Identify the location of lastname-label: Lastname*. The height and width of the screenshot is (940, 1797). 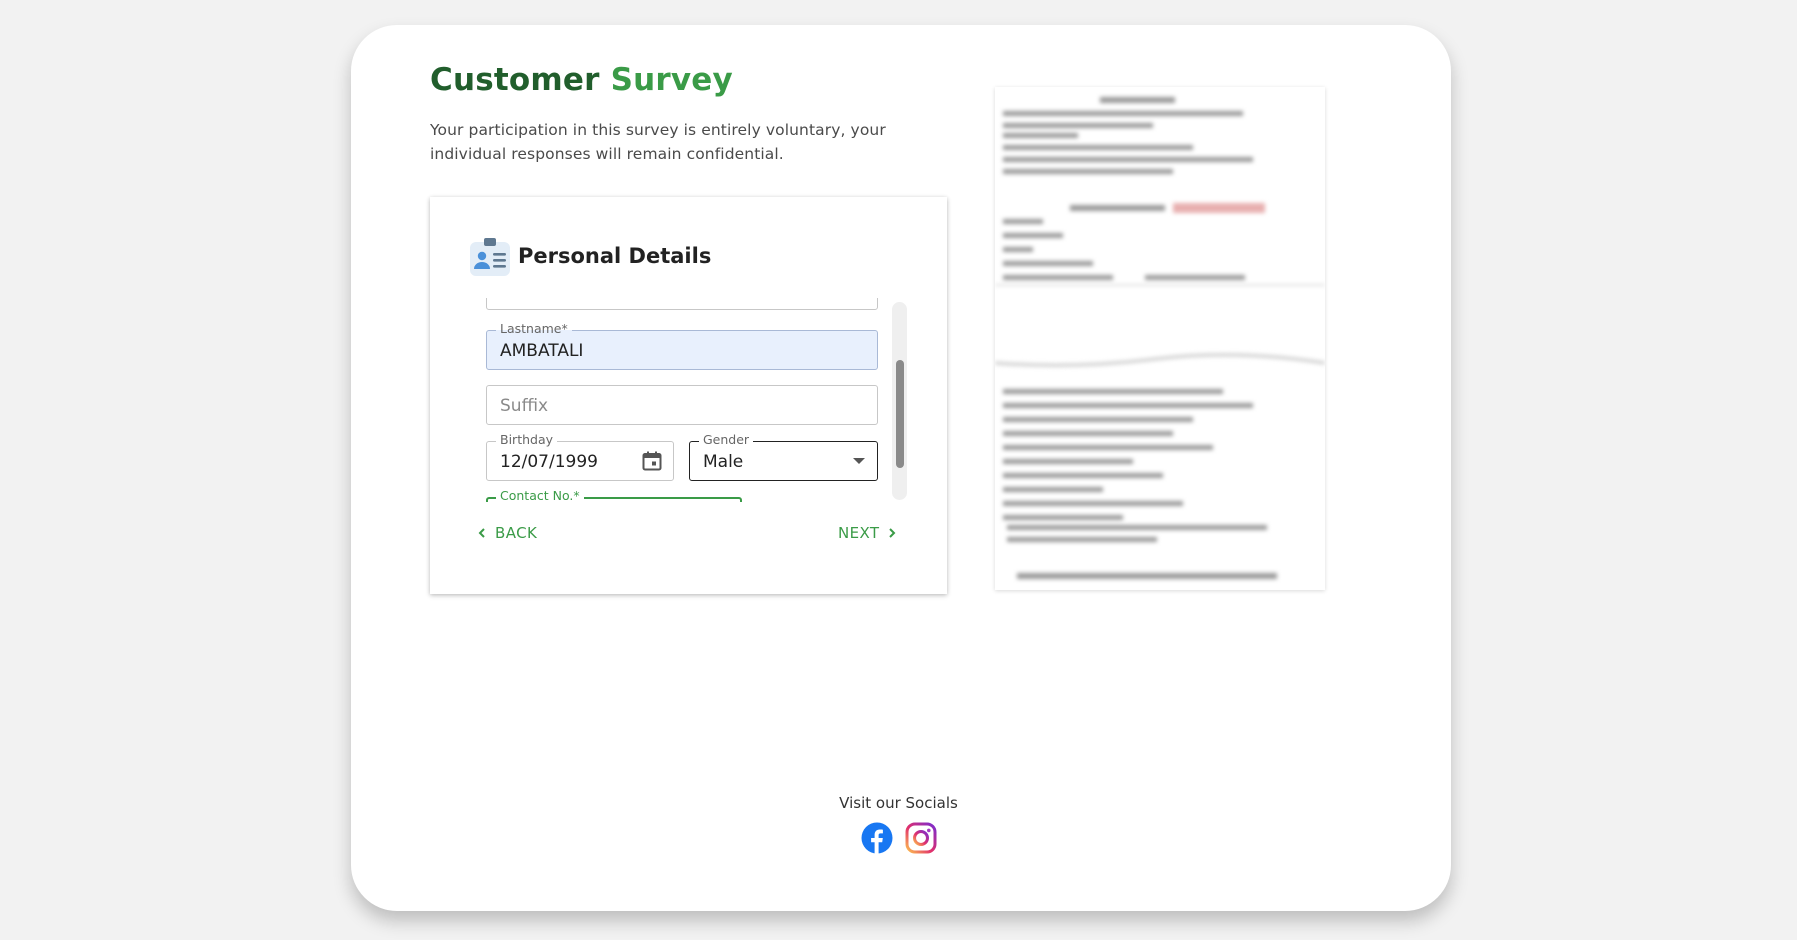
(534, 329).